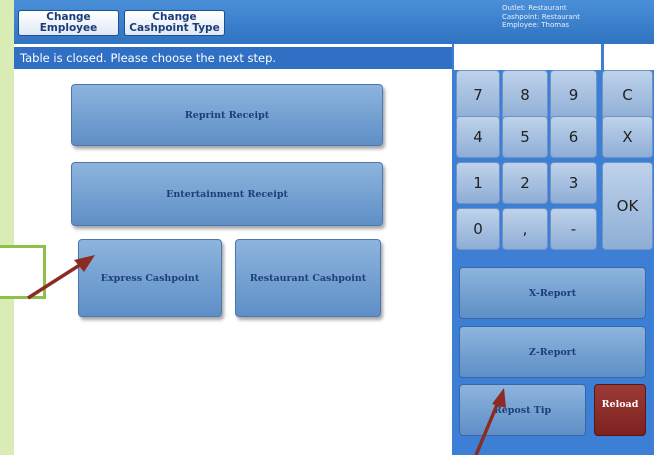 The width and height of the screenshot is (654, 455). Describe the element at coordinates (490, 421) in the screenshot. I see `arrow-to-repost-tip-icon` at that location.